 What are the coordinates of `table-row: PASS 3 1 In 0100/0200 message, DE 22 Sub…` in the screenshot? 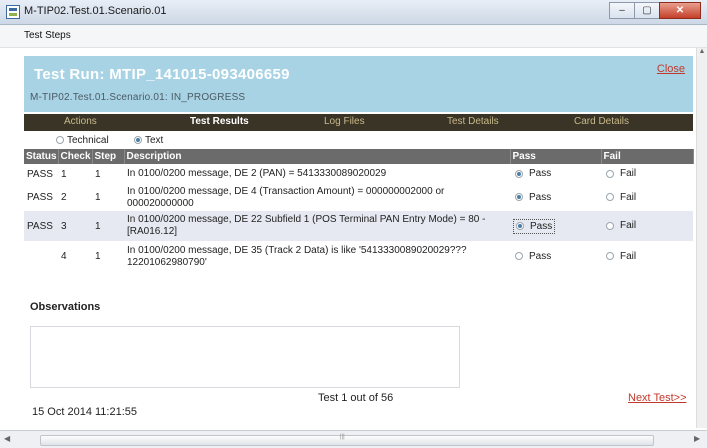 It's located at (358, 226).